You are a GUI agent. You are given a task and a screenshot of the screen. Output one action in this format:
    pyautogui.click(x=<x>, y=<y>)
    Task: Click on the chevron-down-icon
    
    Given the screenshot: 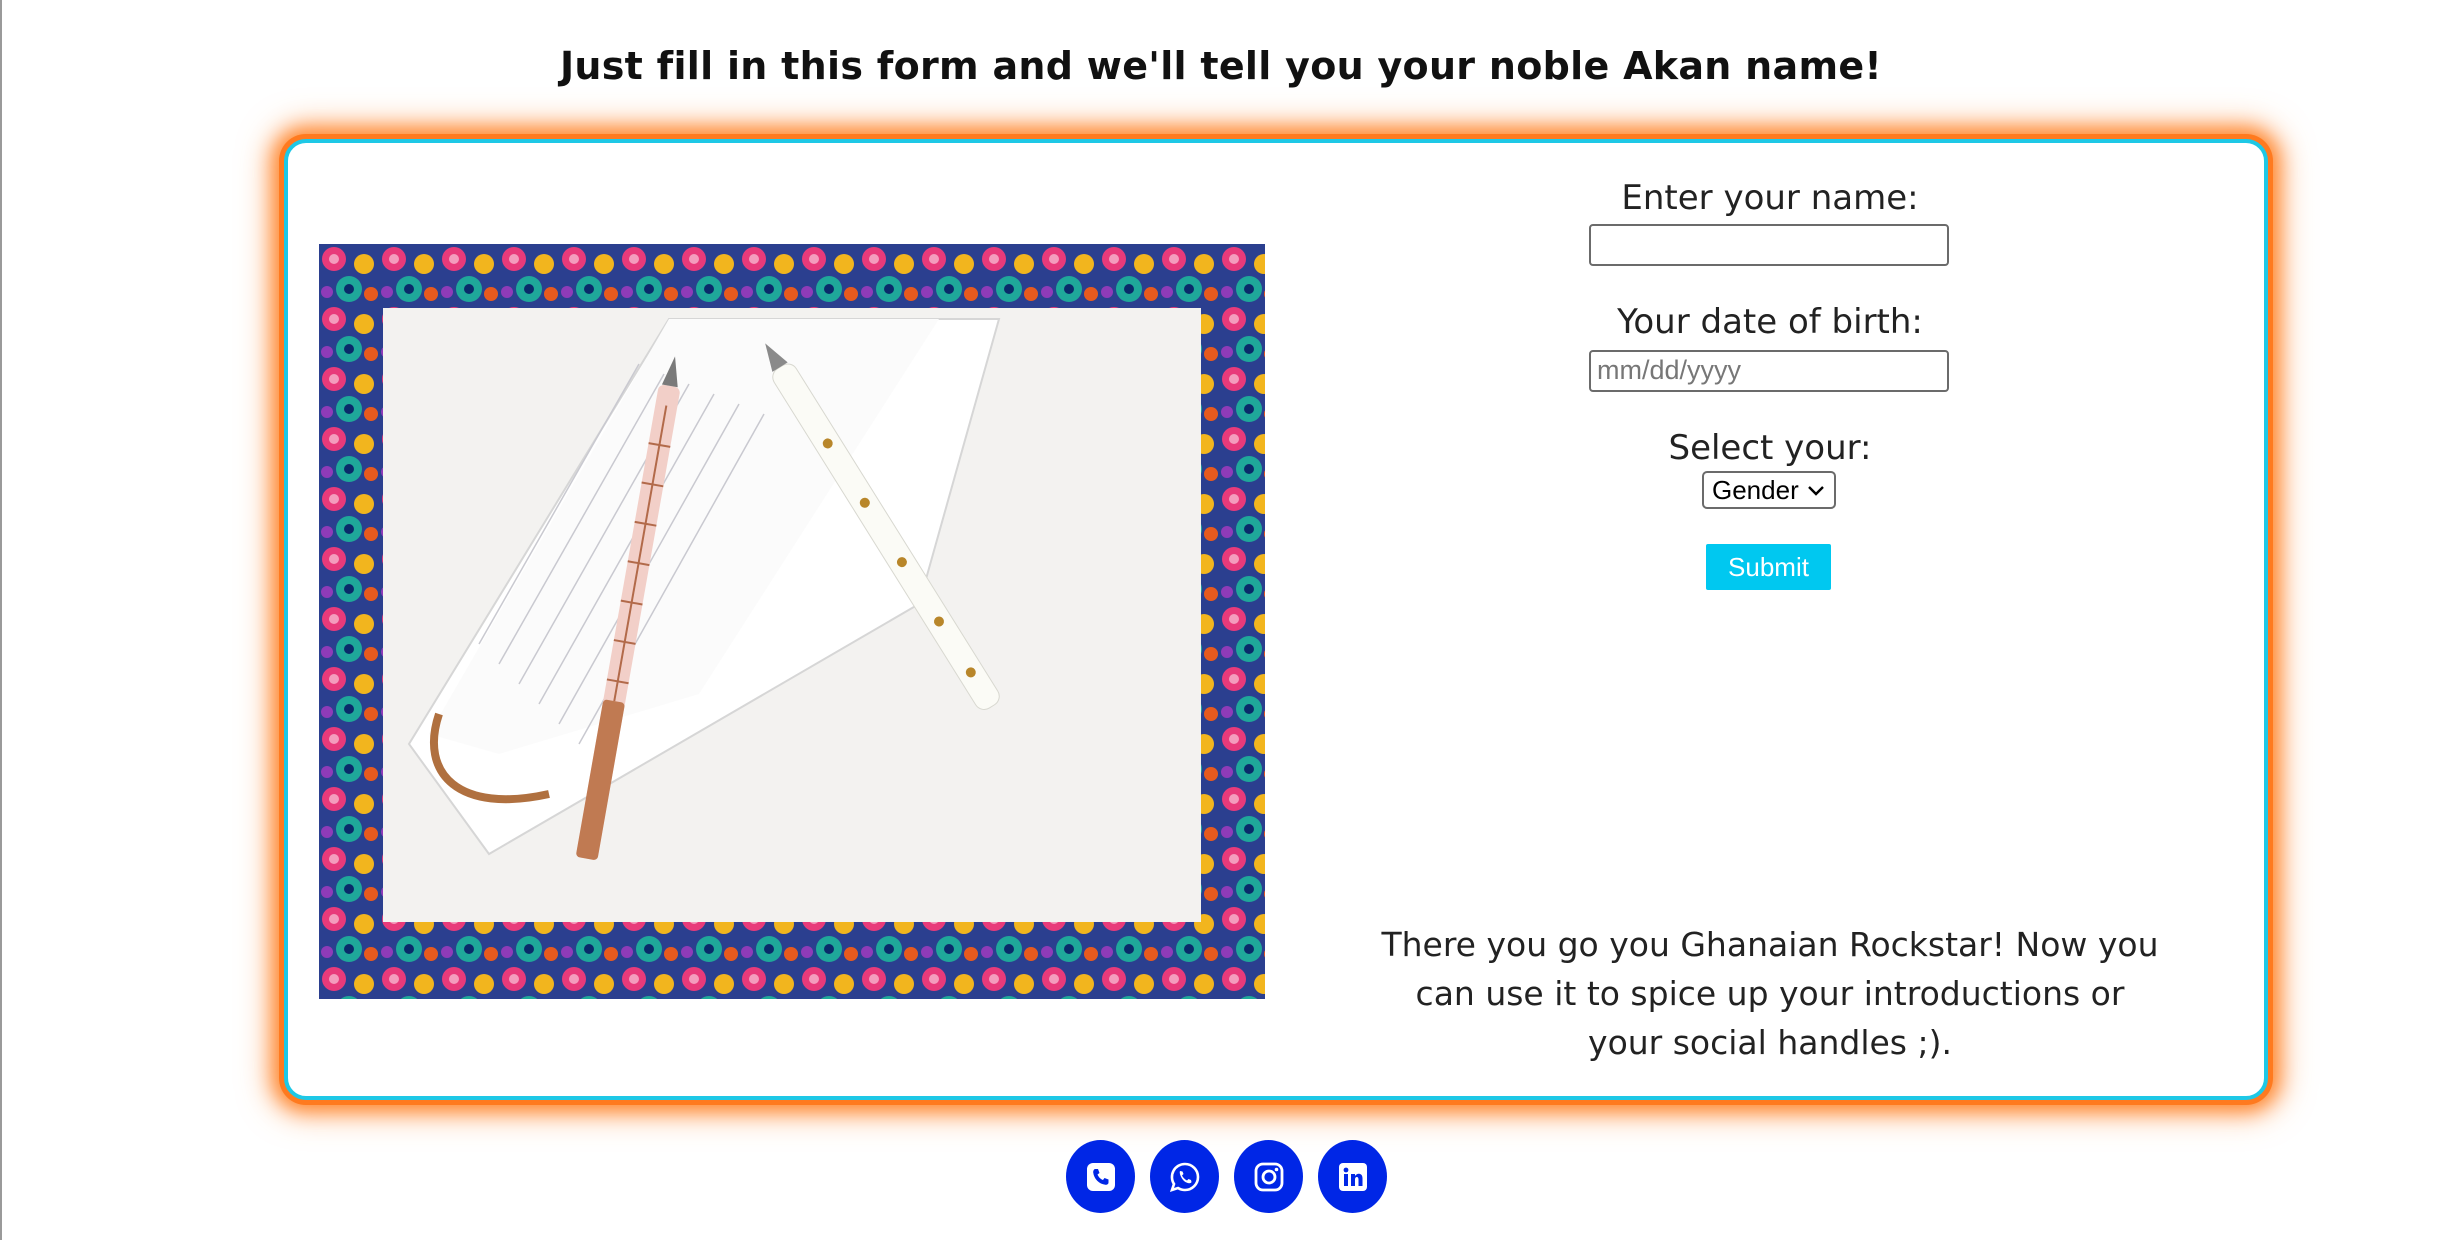 What is the action you would take?
    pyautogui.click(x=1816, y=491)
    